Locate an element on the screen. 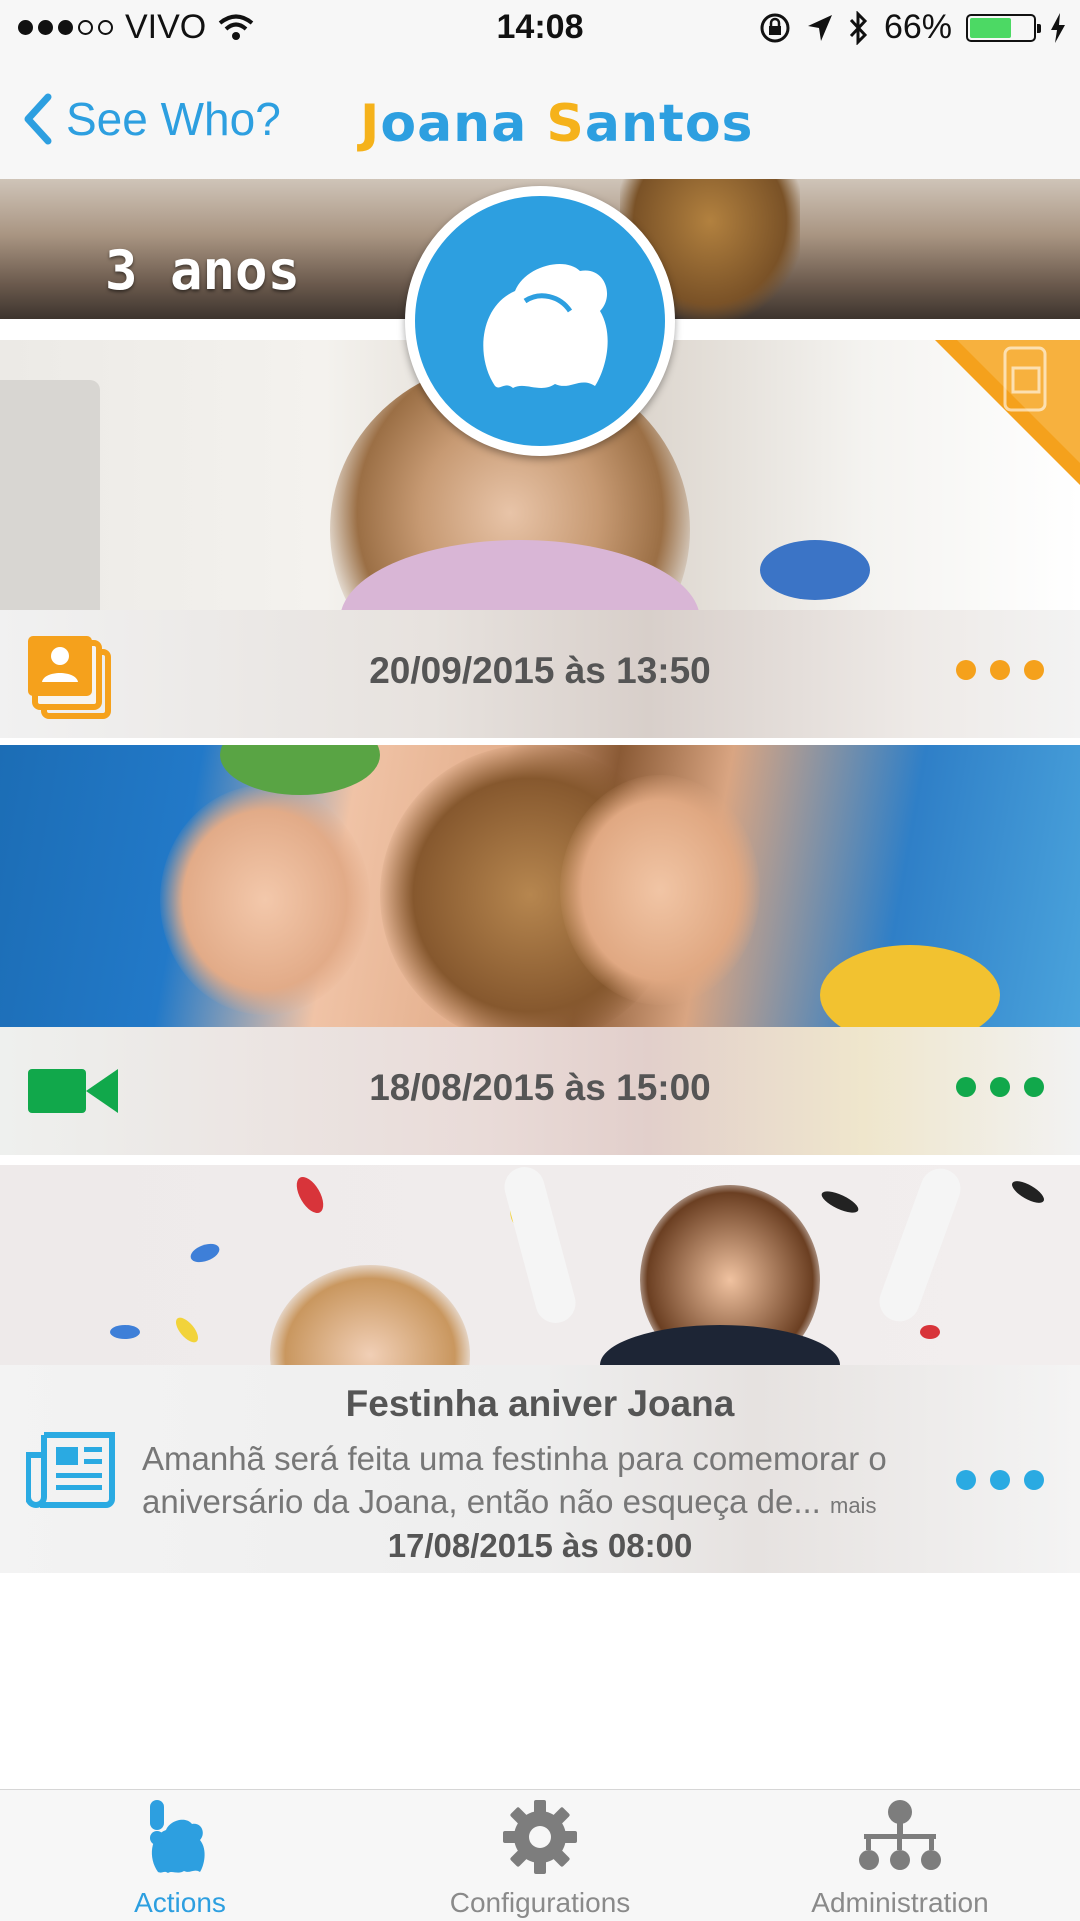 This screenshot has height=1921, width=1080. child-age: 3 anos is located at coordinates (203, 270).